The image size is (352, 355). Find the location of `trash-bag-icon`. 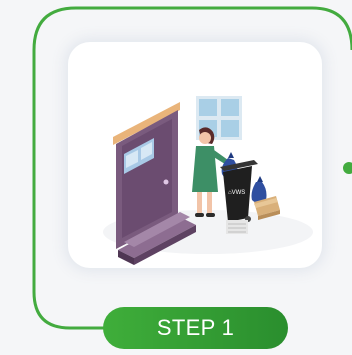

trash-bag-icon is located at coordinates (259, 189).